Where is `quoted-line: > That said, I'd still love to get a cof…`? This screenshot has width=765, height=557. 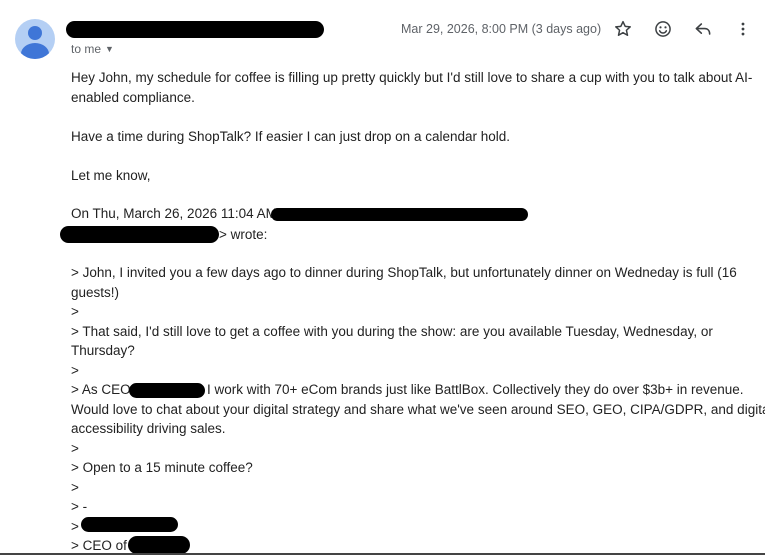
quoted-line: > That said, I'd still love to get a cof… is located at coordinates (392, 331).